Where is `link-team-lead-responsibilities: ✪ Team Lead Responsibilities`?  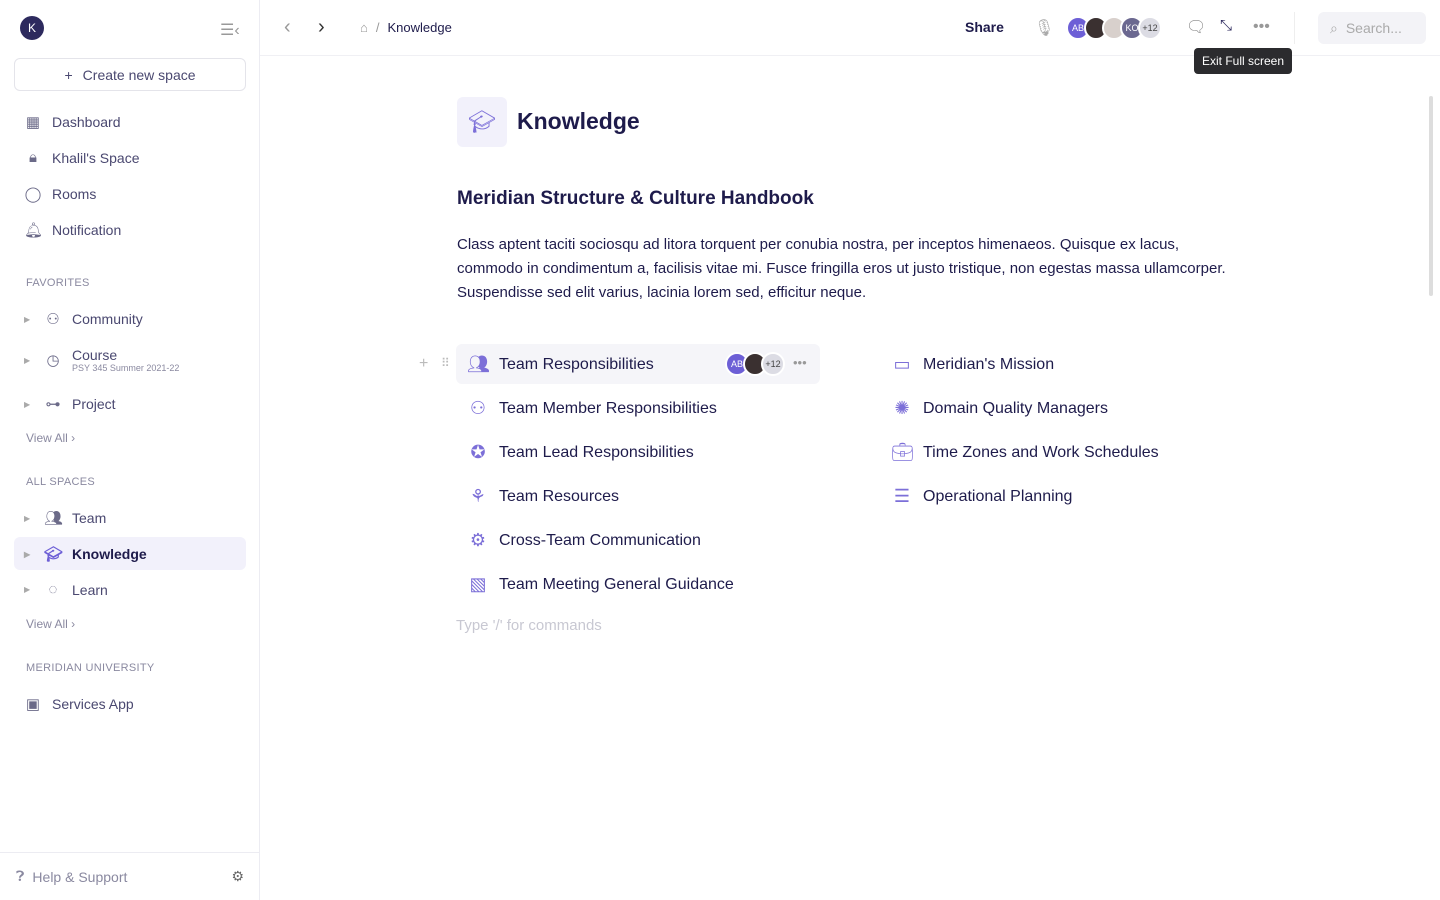 link-team-lead-responsibilities: ✪ Team Lead Responsibilities is located at coordinates (580, 452).